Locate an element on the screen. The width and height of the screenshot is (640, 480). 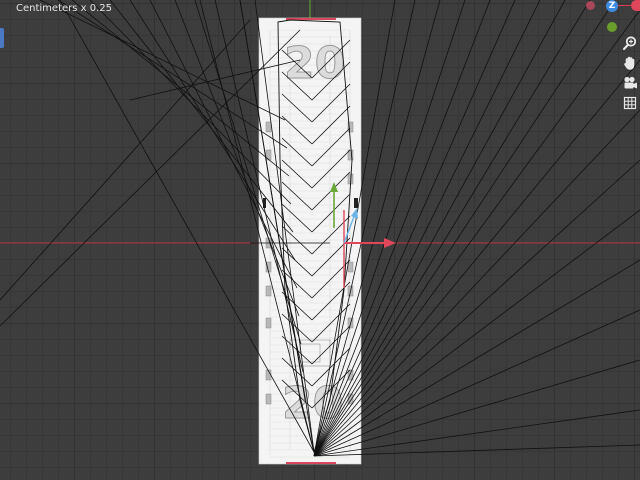
z-axis-label: Z is located at coordinates (612, 6).